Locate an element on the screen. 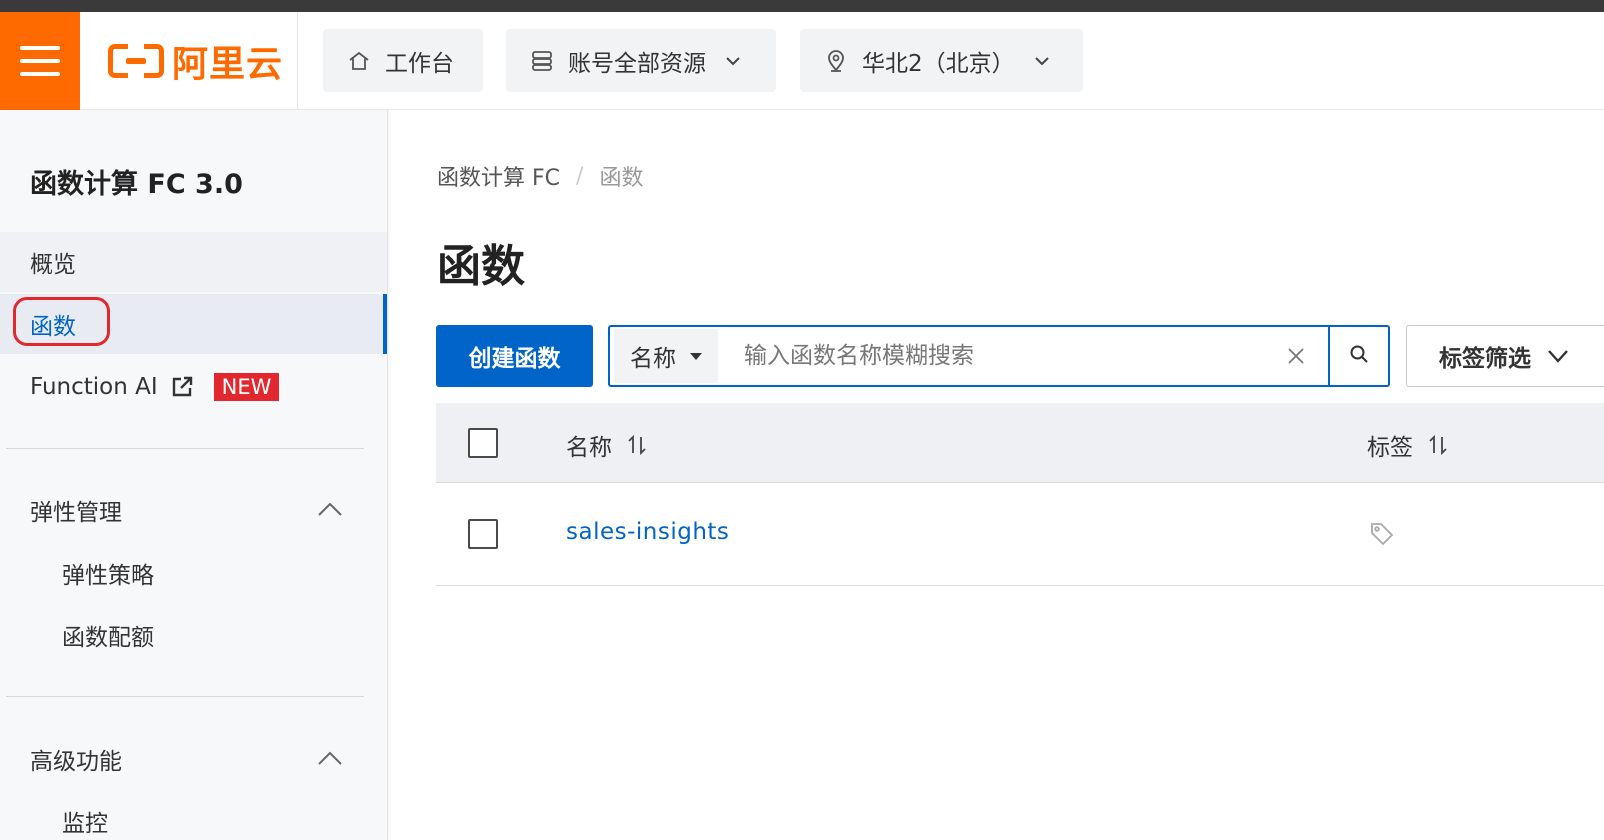 Image resolution: width=1604 pixels, height=840 pixels. tag-filter-label: 标签筛选 is located at coordinates (1485, 359).